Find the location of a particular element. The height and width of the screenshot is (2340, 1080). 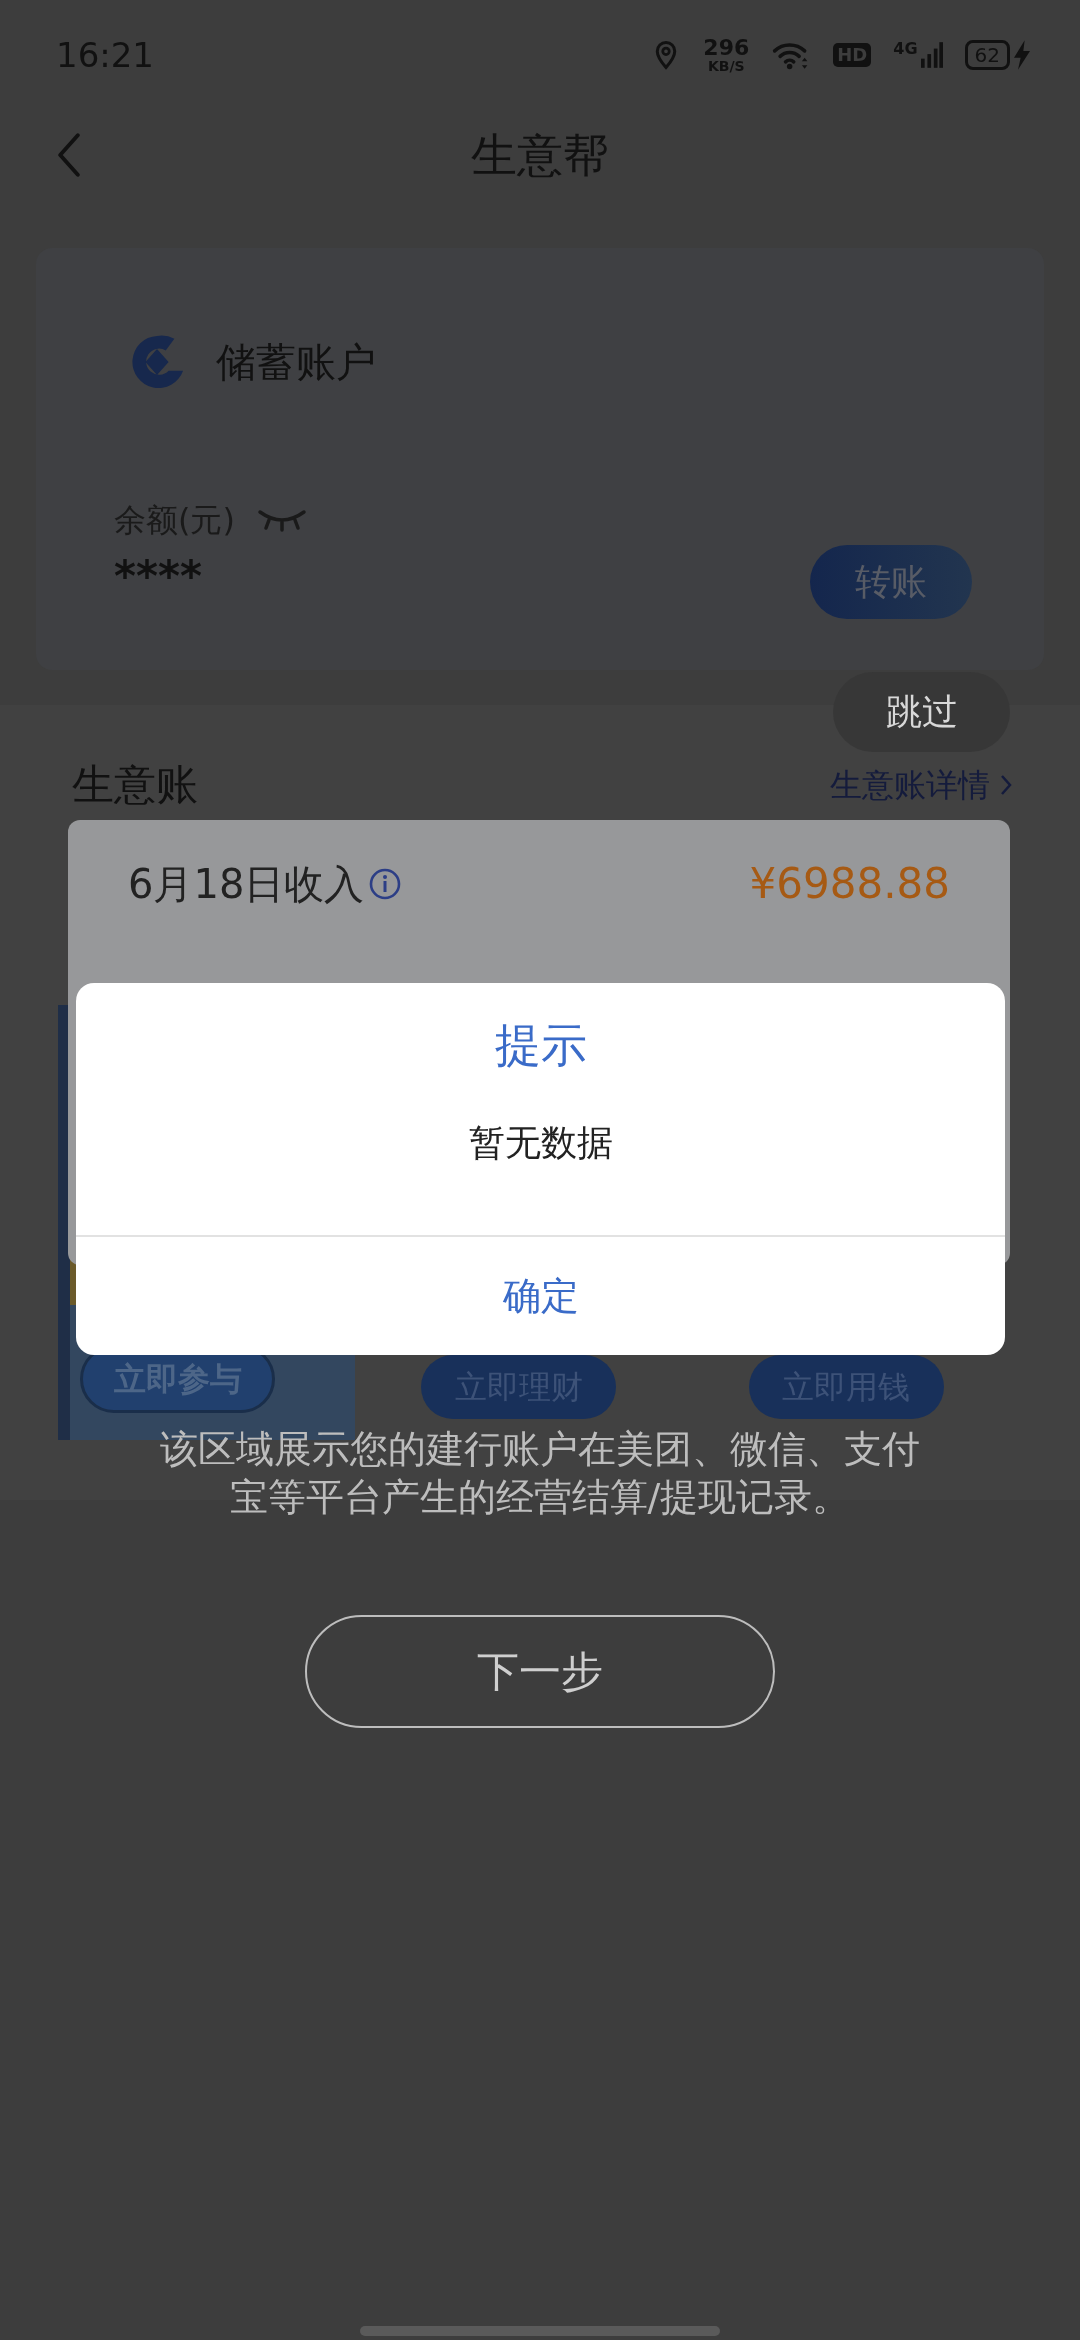

income-amount: ¥6988.88 is located at coordinates (849, 884).